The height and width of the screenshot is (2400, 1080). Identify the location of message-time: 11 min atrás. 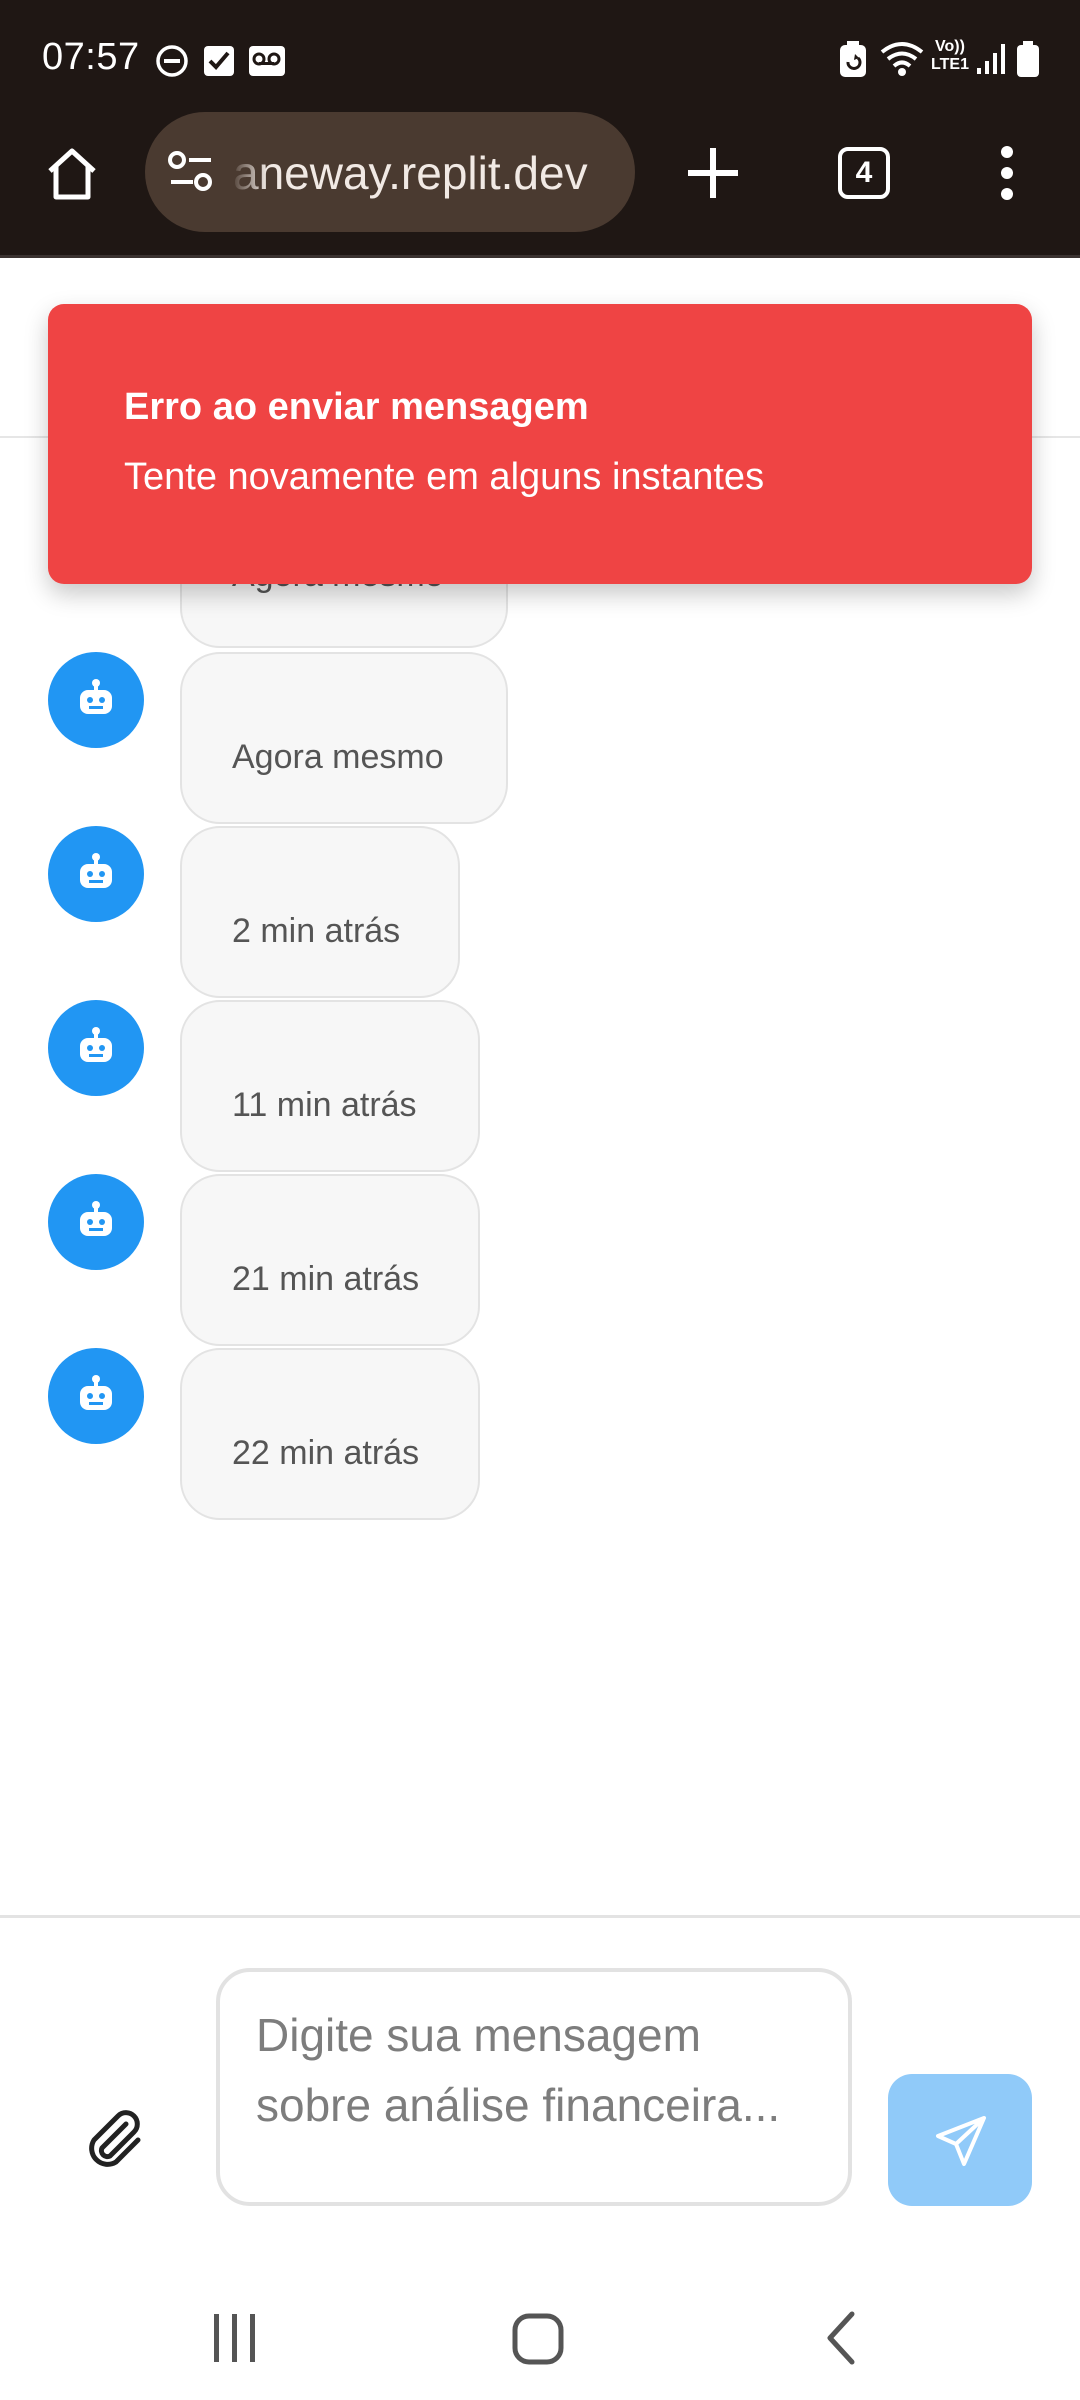
(324, 1105).